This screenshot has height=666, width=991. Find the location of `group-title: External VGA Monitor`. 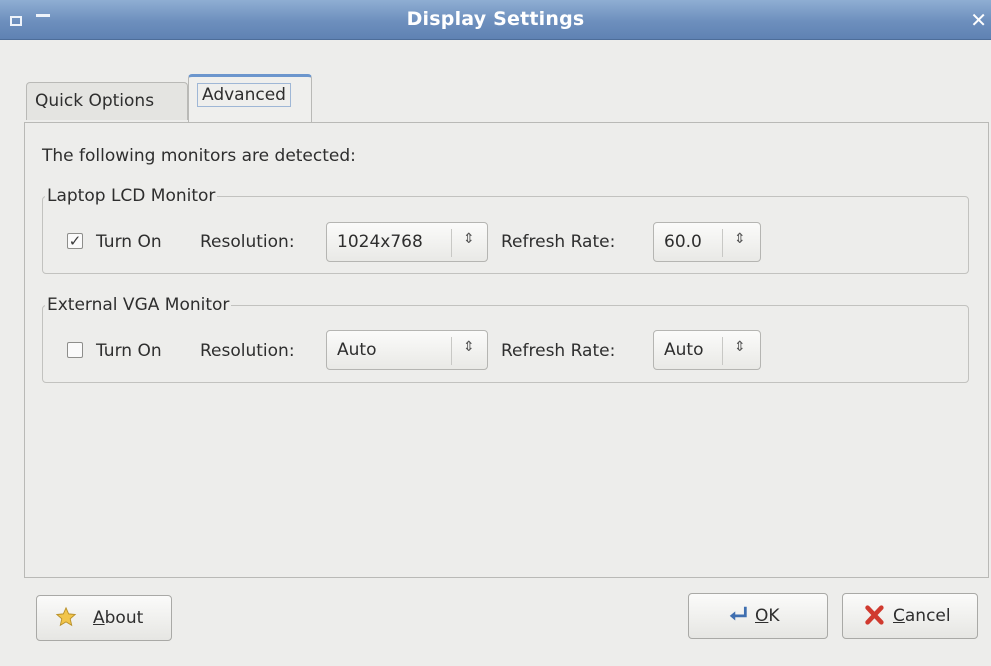

group-title: External VGA Monitor is located at coordinates (138, 305).